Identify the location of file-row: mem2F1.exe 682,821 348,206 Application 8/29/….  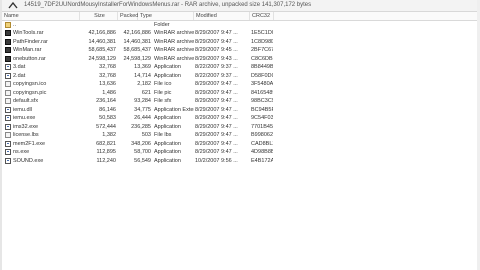
(239, 144).